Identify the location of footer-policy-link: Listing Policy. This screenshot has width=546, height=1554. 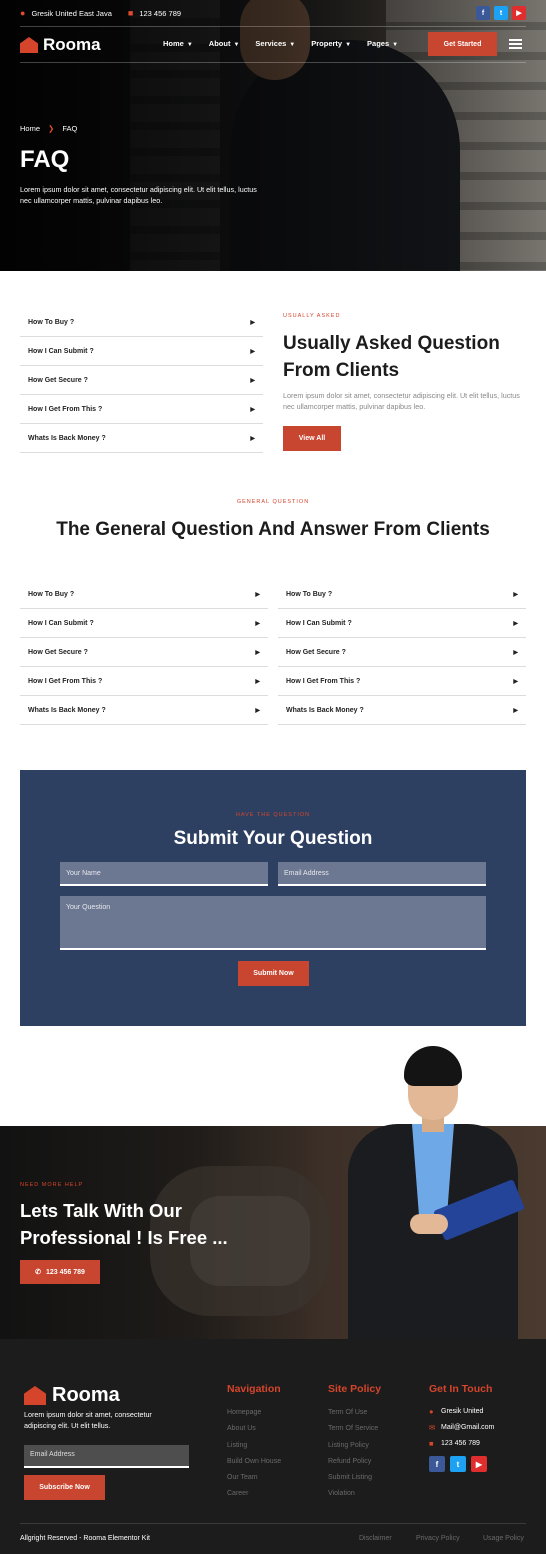
(353, 1446).